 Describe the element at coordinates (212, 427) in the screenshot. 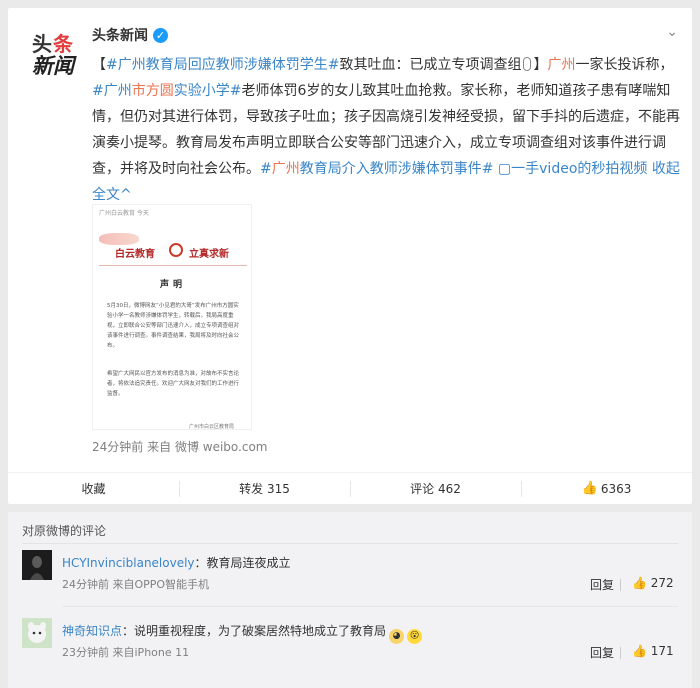

I see `attachment-signature: 广州市白云区教育局` at that location.